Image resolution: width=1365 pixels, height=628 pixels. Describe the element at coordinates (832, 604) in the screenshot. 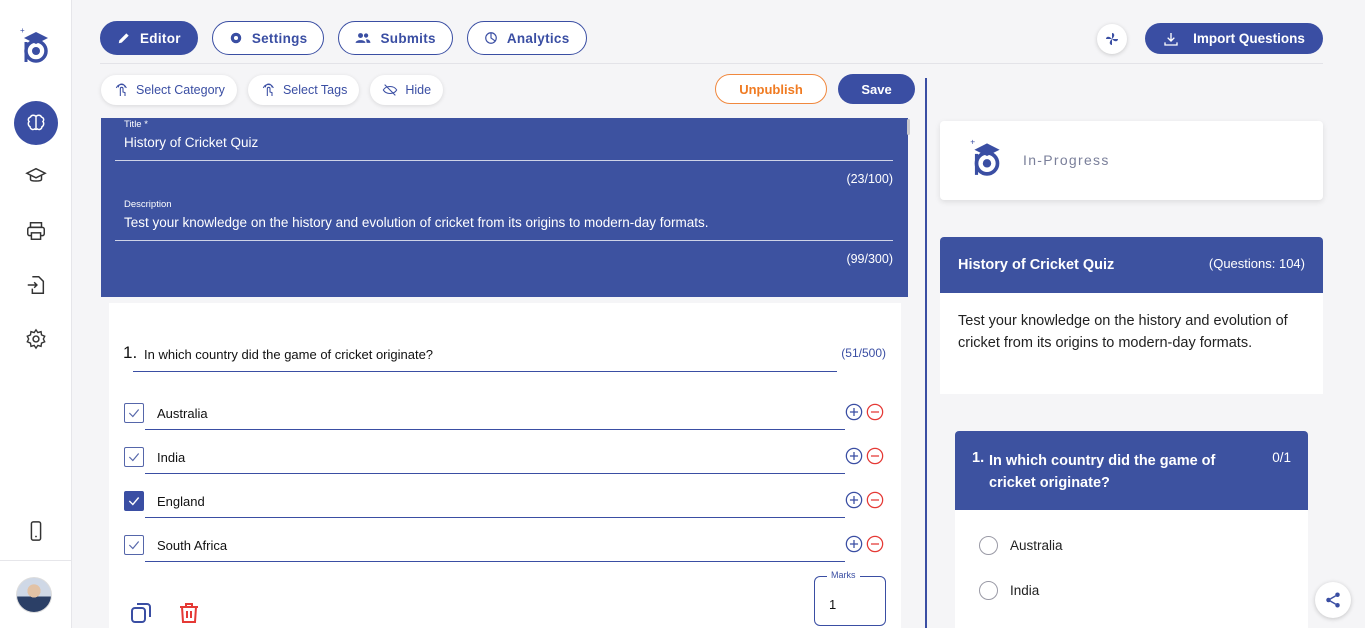

I see `marks-input: 1` at that location.